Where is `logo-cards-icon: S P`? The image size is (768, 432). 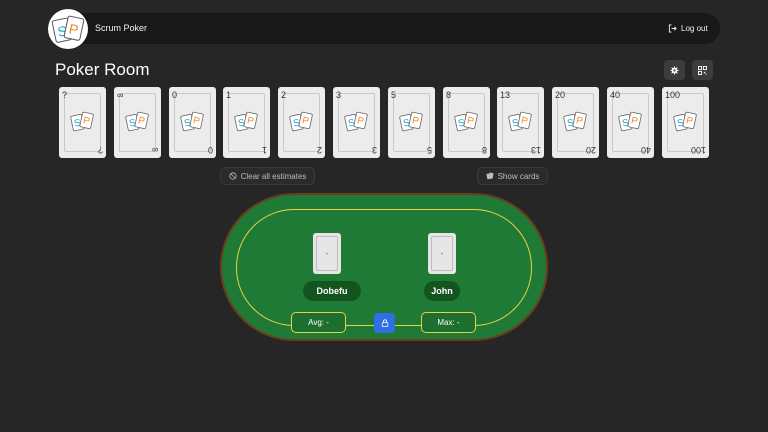
logo-cards-icon: S P is located at coordinates (68, 29).